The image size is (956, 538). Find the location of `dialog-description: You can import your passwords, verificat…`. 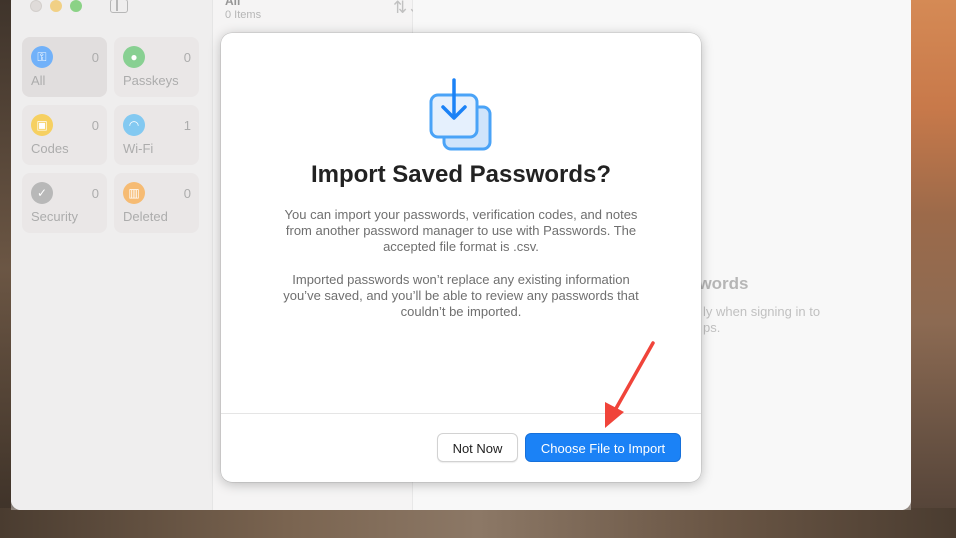

dialog-description: You can import your passwords, verificat… is located at coordinates (461, 230).